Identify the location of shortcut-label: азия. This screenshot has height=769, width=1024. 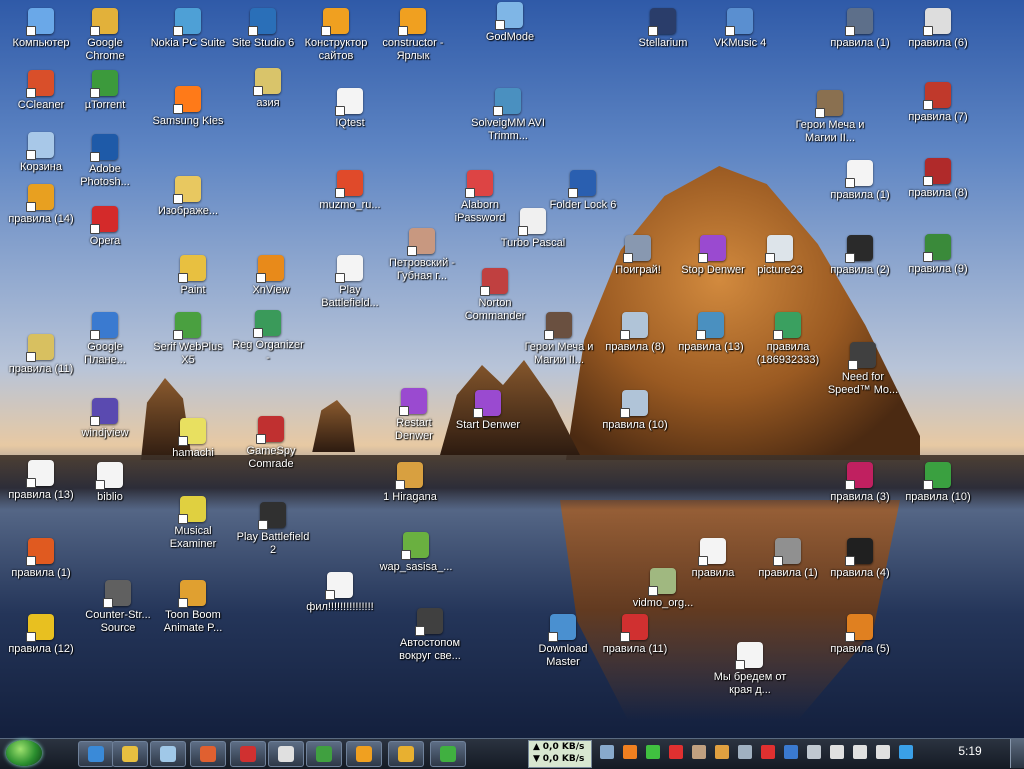
(268, 103).